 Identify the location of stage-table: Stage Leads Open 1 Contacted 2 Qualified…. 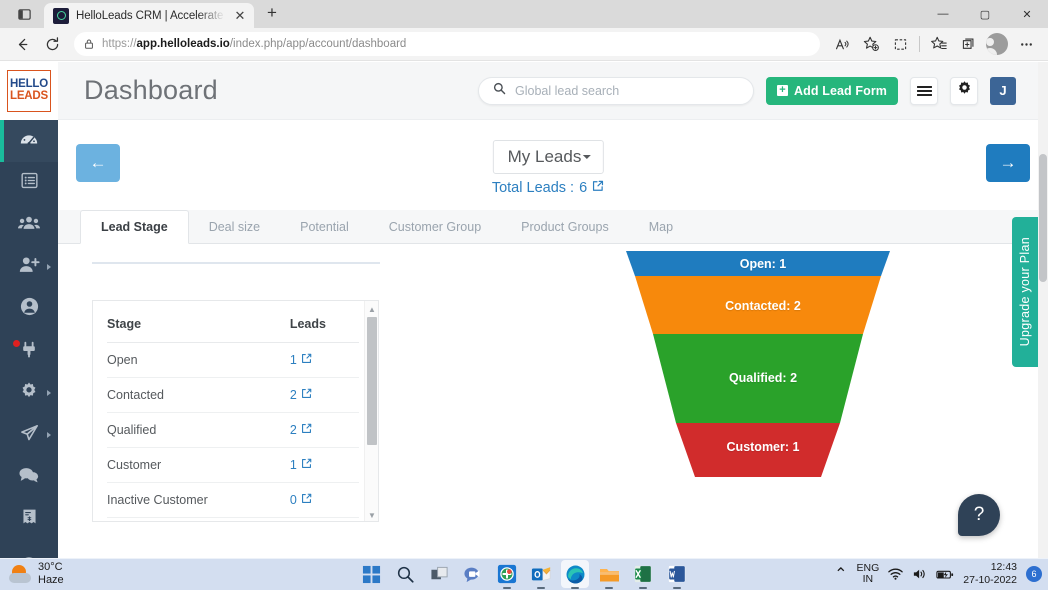
(233, 417).